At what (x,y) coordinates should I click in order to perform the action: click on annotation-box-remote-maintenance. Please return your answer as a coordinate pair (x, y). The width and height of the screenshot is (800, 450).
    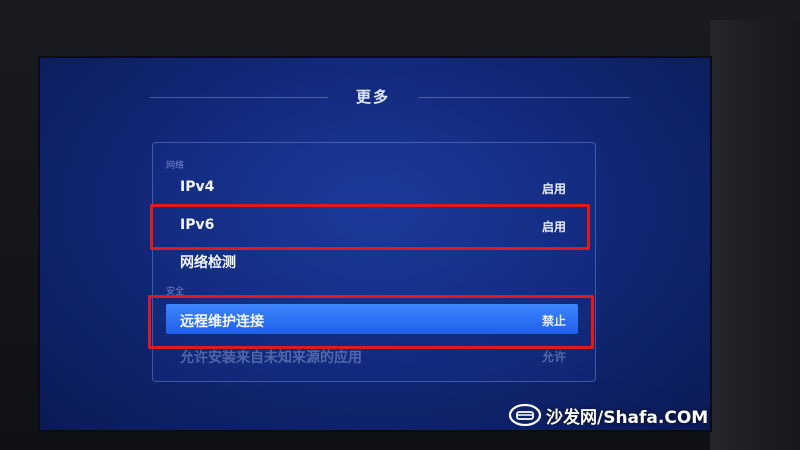
    Looking at the image, I should click on (371, 322).